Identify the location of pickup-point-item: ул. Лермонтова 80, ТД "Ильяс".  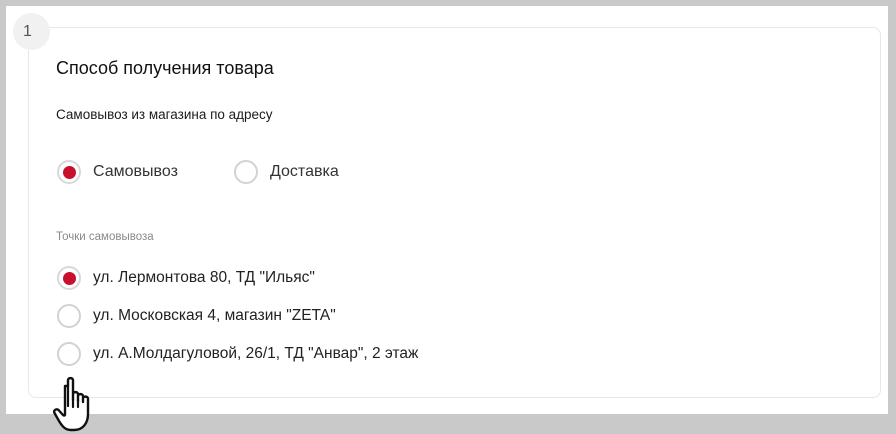
(186, 278).